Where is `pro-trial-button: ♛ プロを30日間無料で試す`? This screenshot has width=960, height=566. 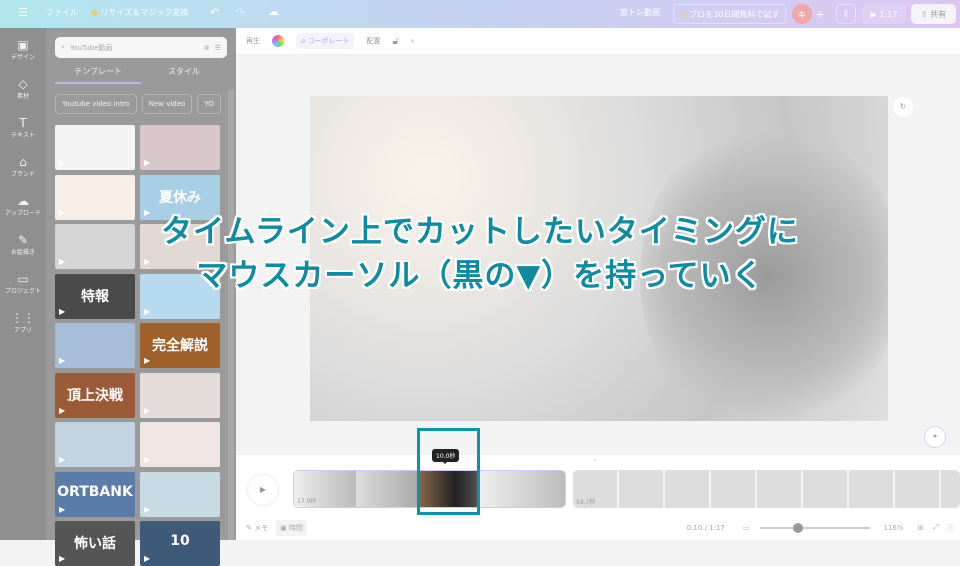
pro-trial-button: ♛ プロを30日間無料で試す is located at coordinates (729, 14).